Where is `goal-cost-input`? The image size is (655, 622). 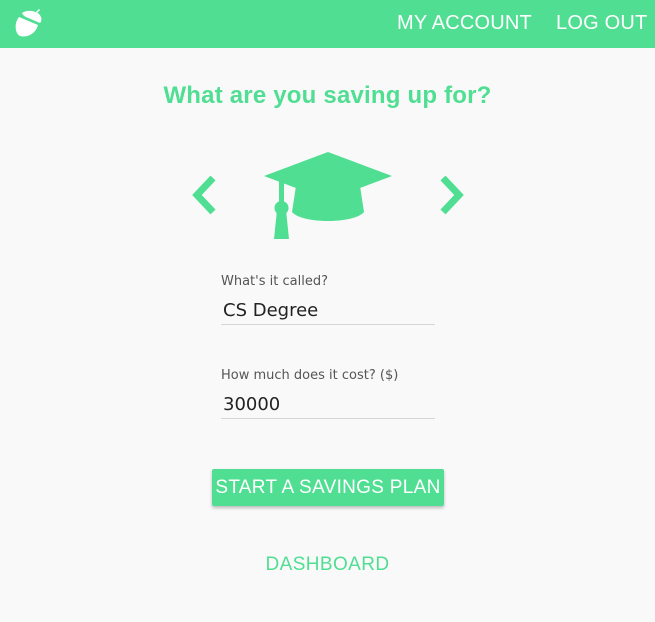 goal-cost-input is located at coordinates (328, 405).